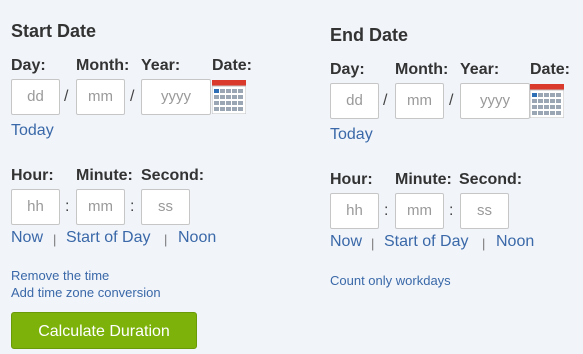 The width and height of the screenshot is (583, 354). Describe the element at coordinates (104, 330) in the screenshot. I see `calculate-duration-button: Calculate Duration` at that location.